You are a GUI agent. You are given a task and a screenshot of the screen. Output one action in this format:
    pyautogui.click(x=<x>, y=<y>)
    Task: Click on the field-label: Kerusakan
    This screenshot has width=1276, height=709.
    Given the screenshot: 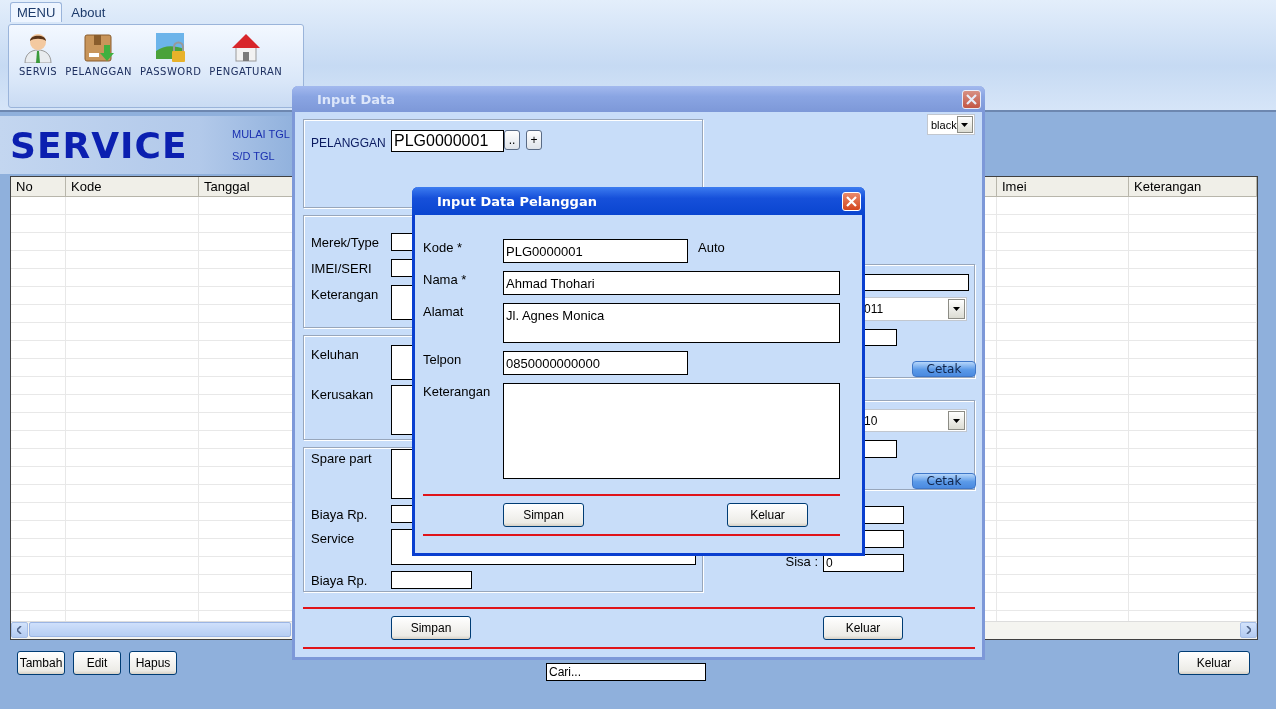 What is the action you would take?
    pyautogui.click(x=343, y=394)
    